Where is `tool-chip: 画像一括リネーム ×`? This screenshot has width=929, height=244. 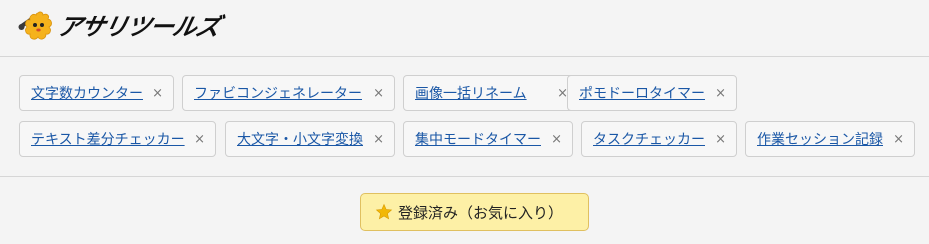
tool-chip: 画像一括リネーム × is located at coordinates (491, 93).